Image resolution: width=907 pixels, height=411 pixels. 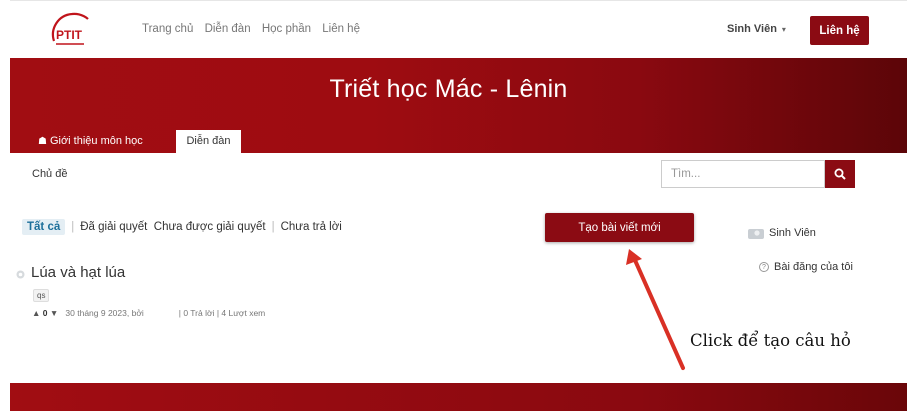 What do you see at coordinates (208, 141) in the screenshot?
I see `tab-forum: Diễn đàn` at bounding box center [208, 141].